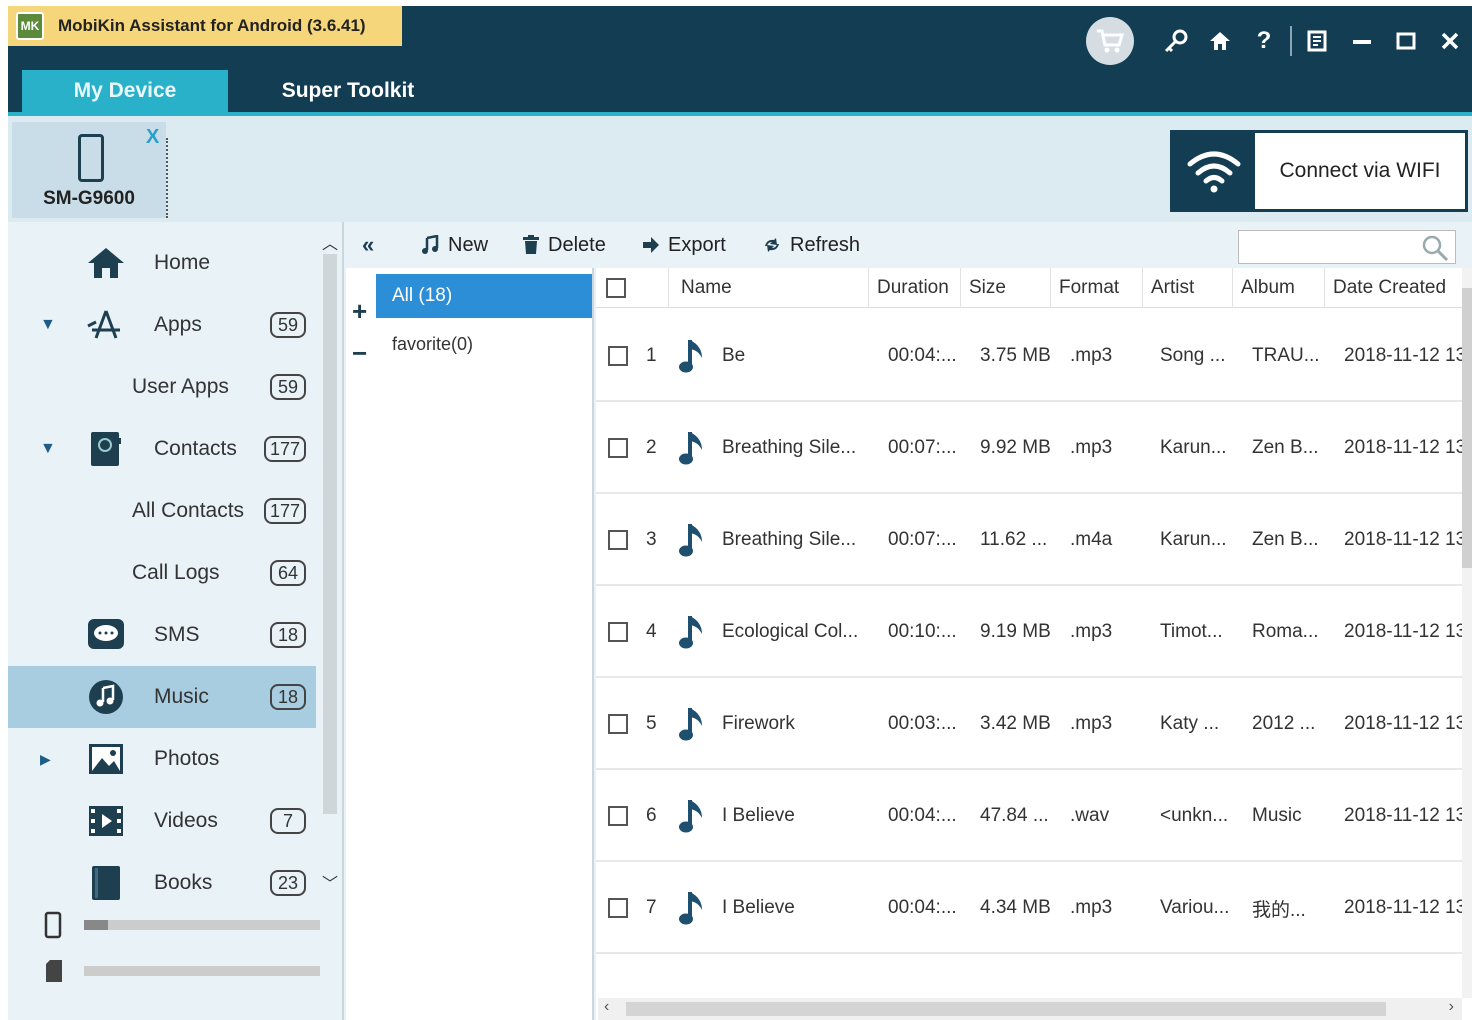 The height and width of the screenshot is (1020, 1472). Describe the element at coordinates (616, 288) in the screenshot. I see `select-all-checkbox` at that location.